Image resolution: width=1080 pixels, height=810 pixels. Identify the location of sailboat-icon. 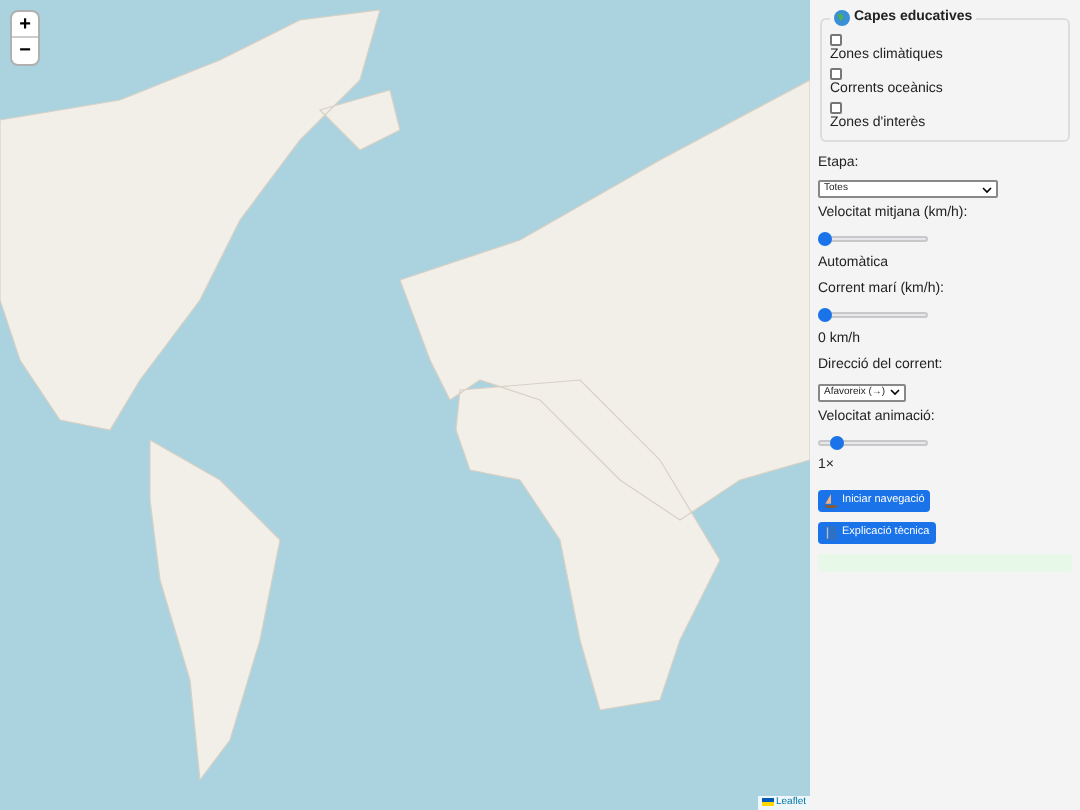
(831, 500).